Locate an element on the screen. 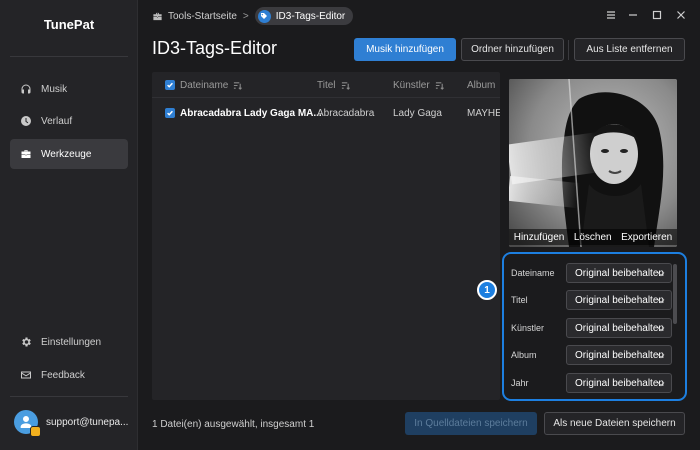 Image resolution: width=700 pixels, height=450 pixels. breadcrumb-home: Tools-Startseite is located at coordinates (202, 16).